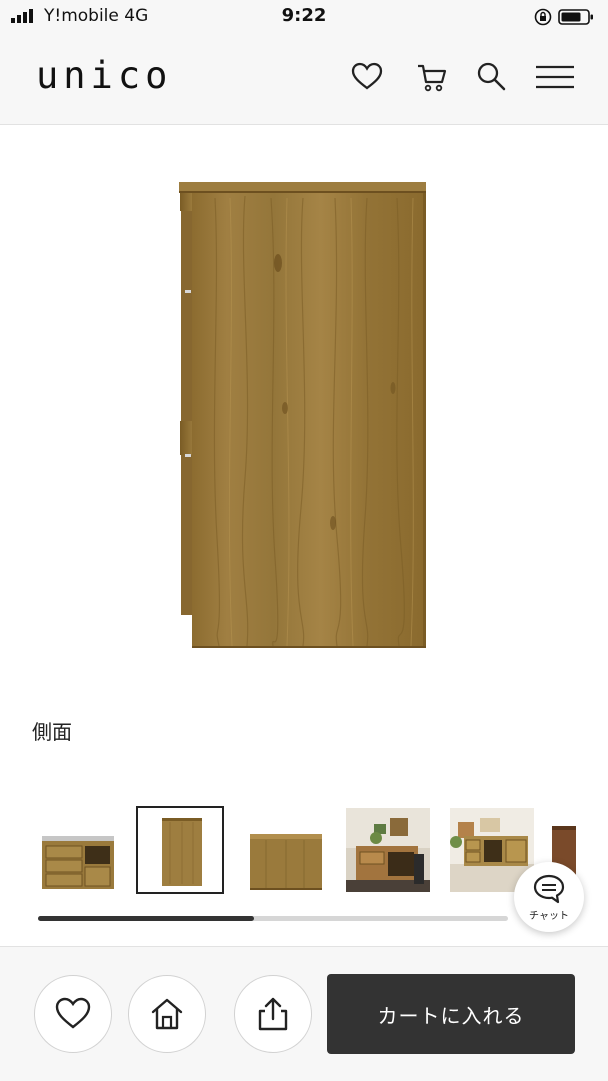  I want to click on home-button, so click(167, 1014).